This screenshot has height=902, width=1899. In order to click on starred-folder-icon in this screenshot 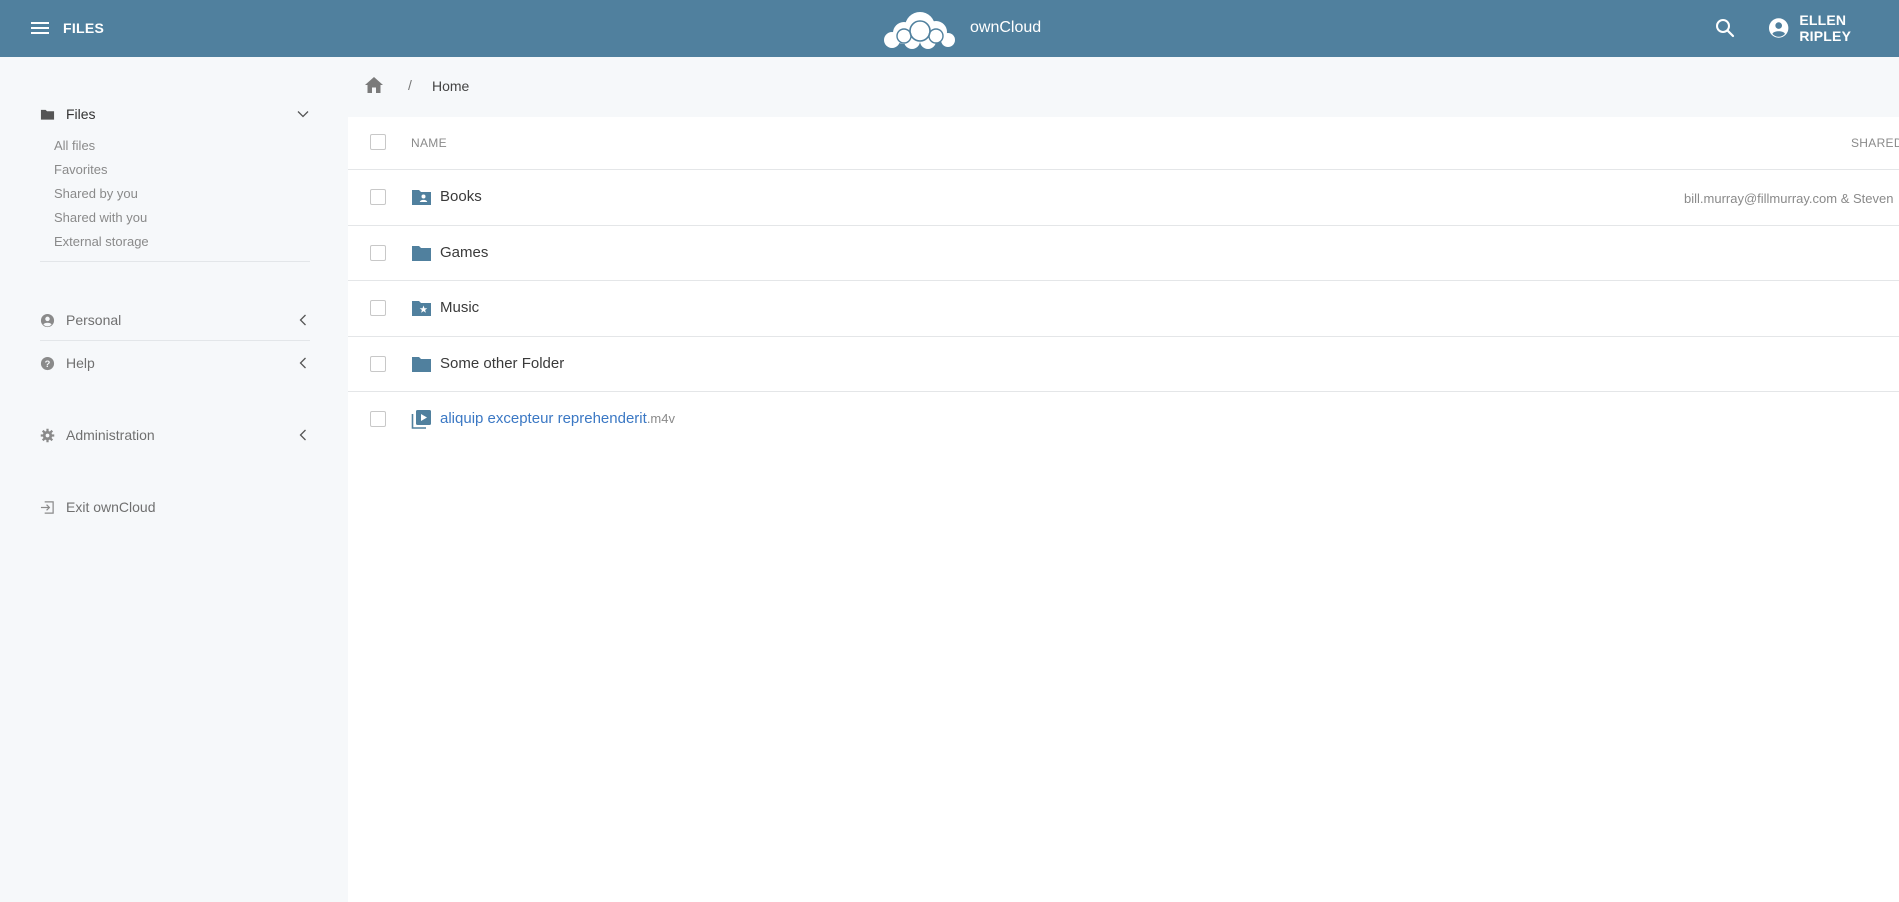, I will do `click(421, 308)`.